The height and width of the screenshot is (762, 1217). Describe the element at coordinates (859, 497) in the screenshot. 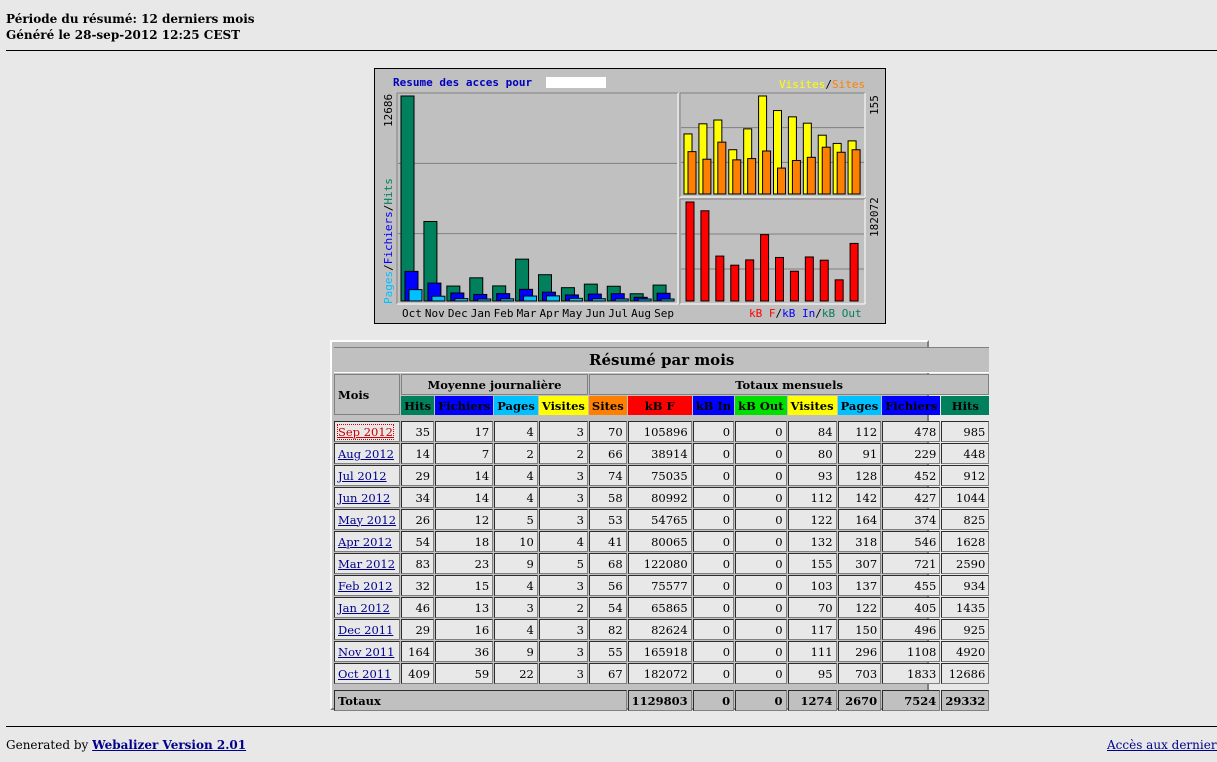

I see `value-cell: 142` at that location.